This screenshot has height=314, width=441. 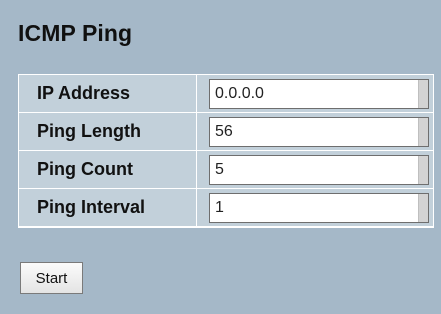 I want to click on ping-length-row: Ping Length, so click(x=226, y=132).